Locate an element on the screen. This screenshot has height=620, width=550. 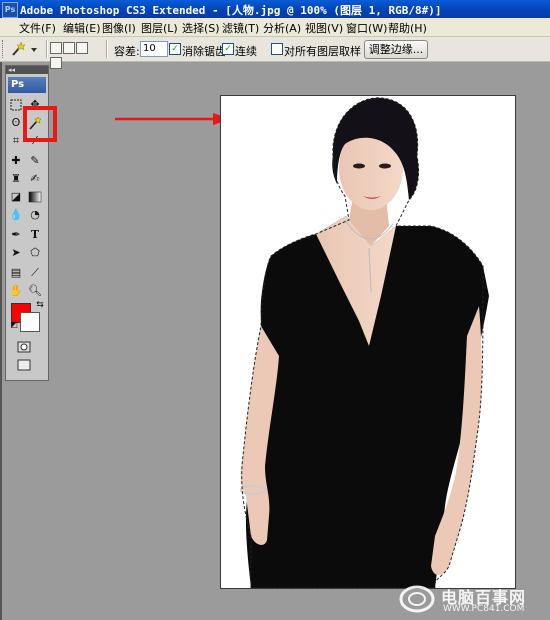
subtract-selection-mode-icon is located at coordinates (82, 48).